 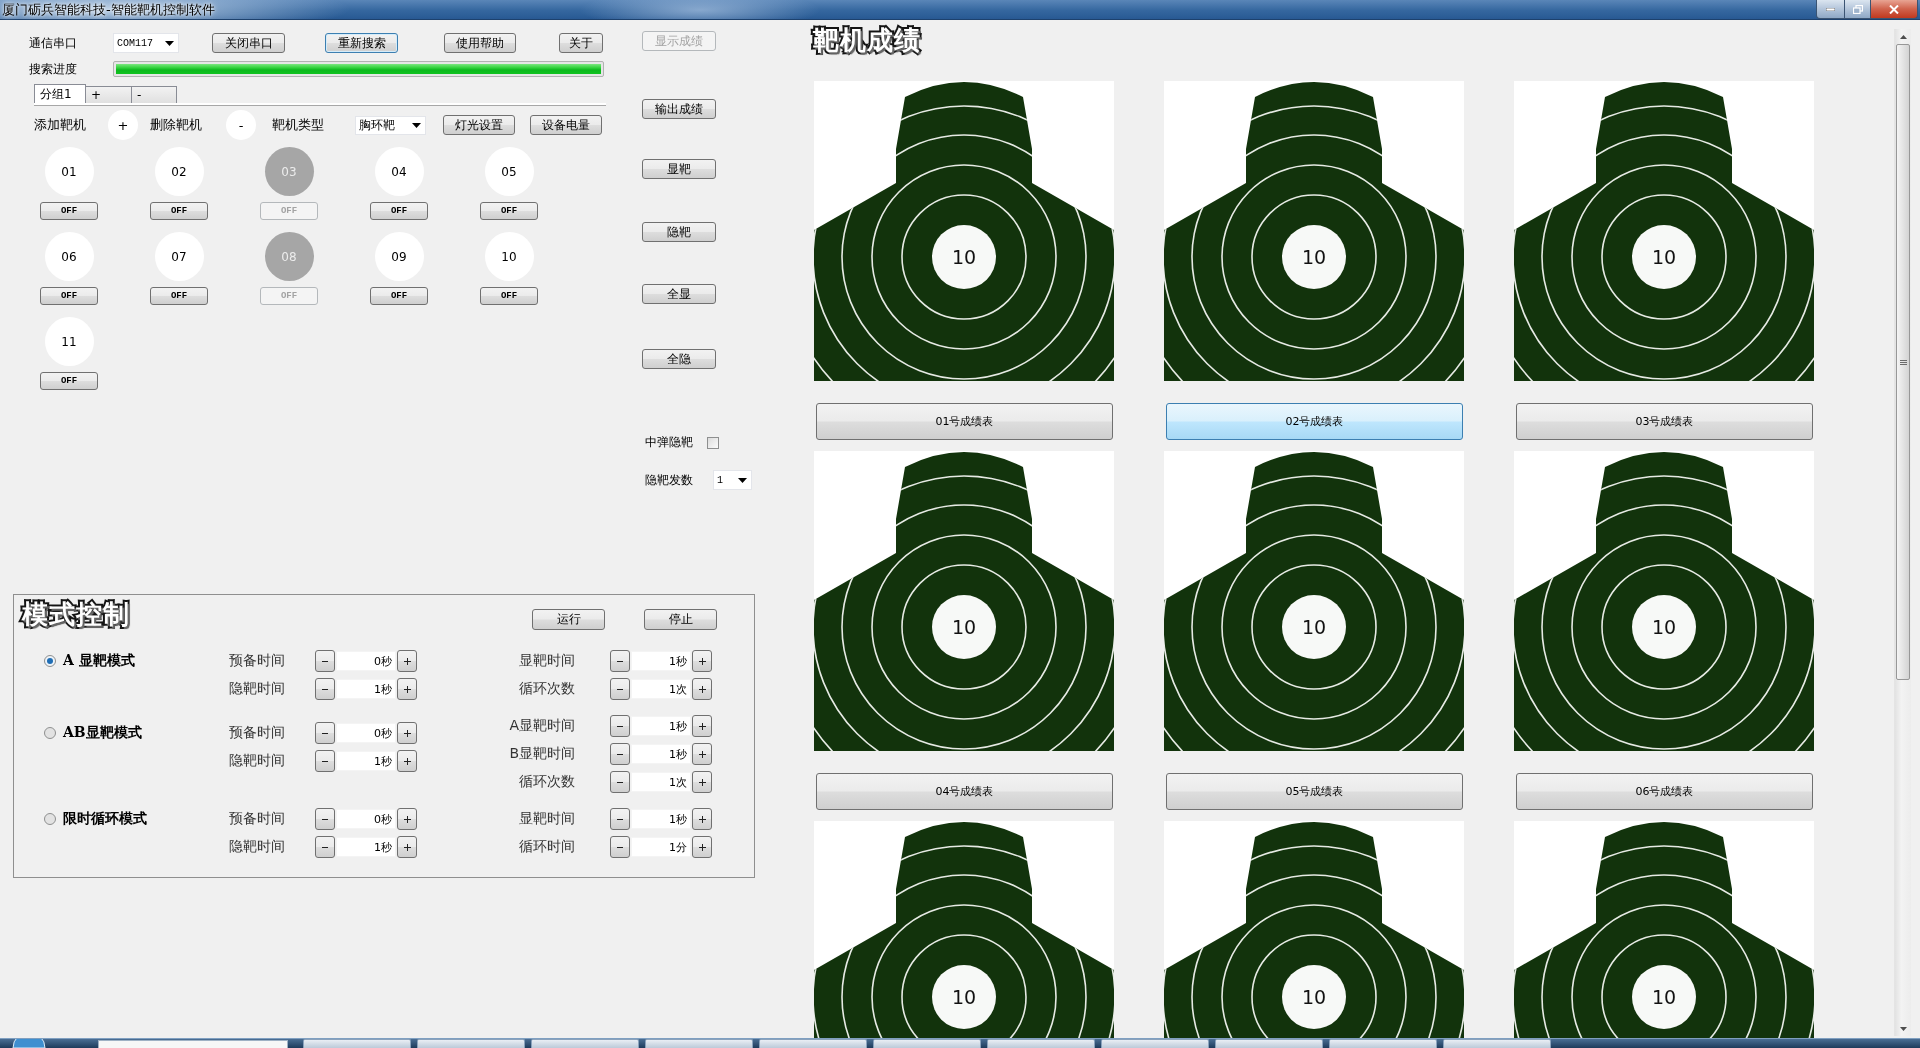 I want to click on add-target-button: +, so click(x=123, y=125).